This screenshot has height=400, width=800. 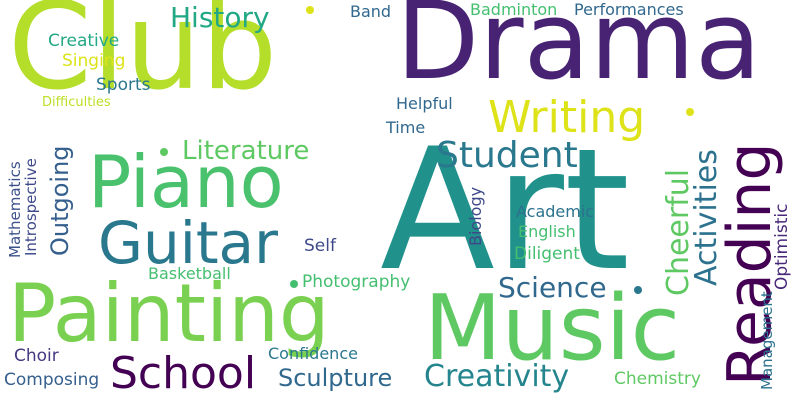 What do you see at coordinates (706, 217) in the screenshot?
I see `word-activities: Activities` at bounding box center [706, 217].